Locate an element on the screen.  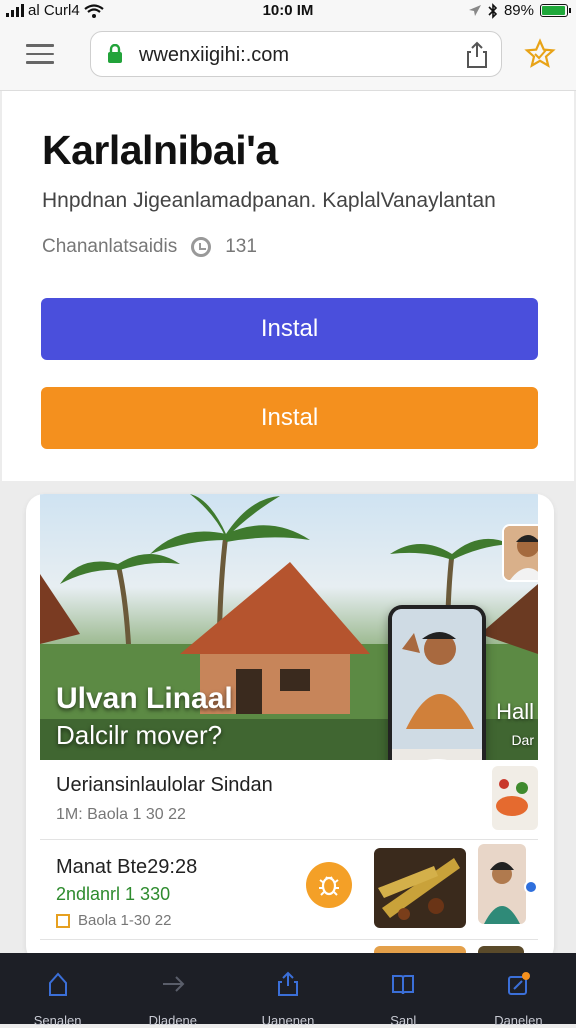
url-text: wwenxiigihi:.com is located at coordinates (214, 55).